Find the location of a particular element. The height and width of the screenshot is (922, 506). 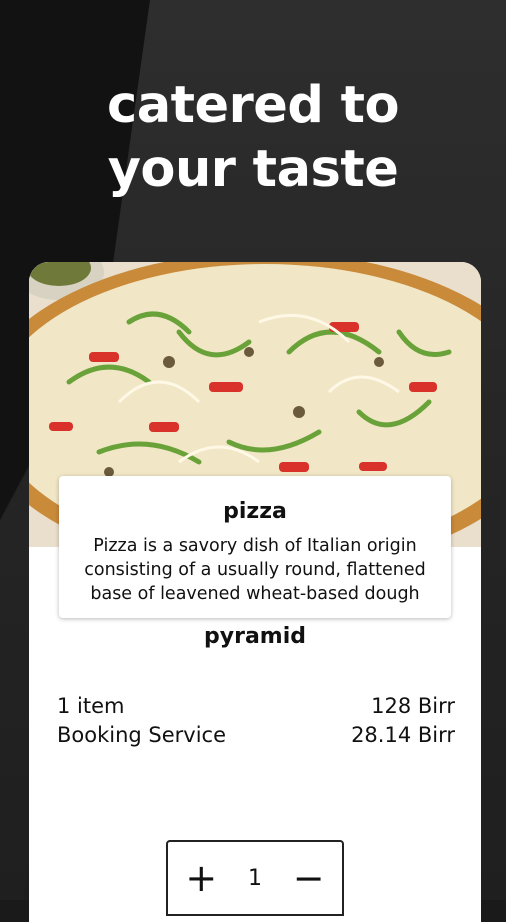

restaurant-name: pyramid is located at coordinates (255, 636).